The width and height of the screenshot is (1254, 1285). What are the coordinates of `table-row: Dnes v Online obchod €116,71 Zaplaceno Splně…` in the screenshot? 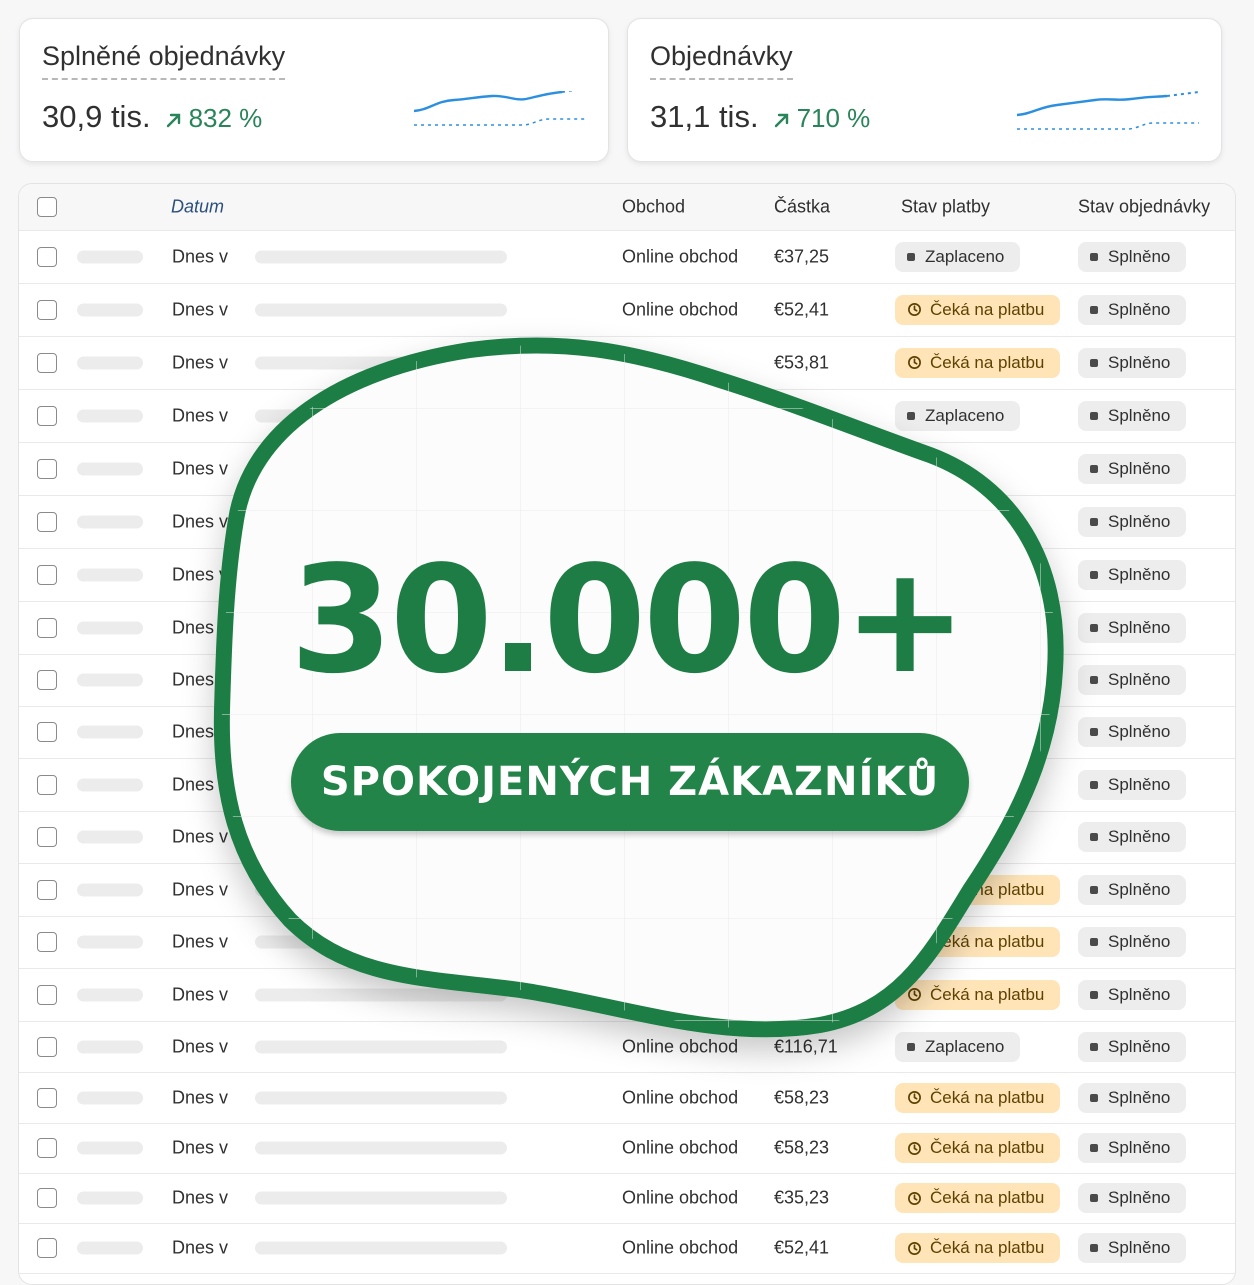 It's located at (627, 1047).